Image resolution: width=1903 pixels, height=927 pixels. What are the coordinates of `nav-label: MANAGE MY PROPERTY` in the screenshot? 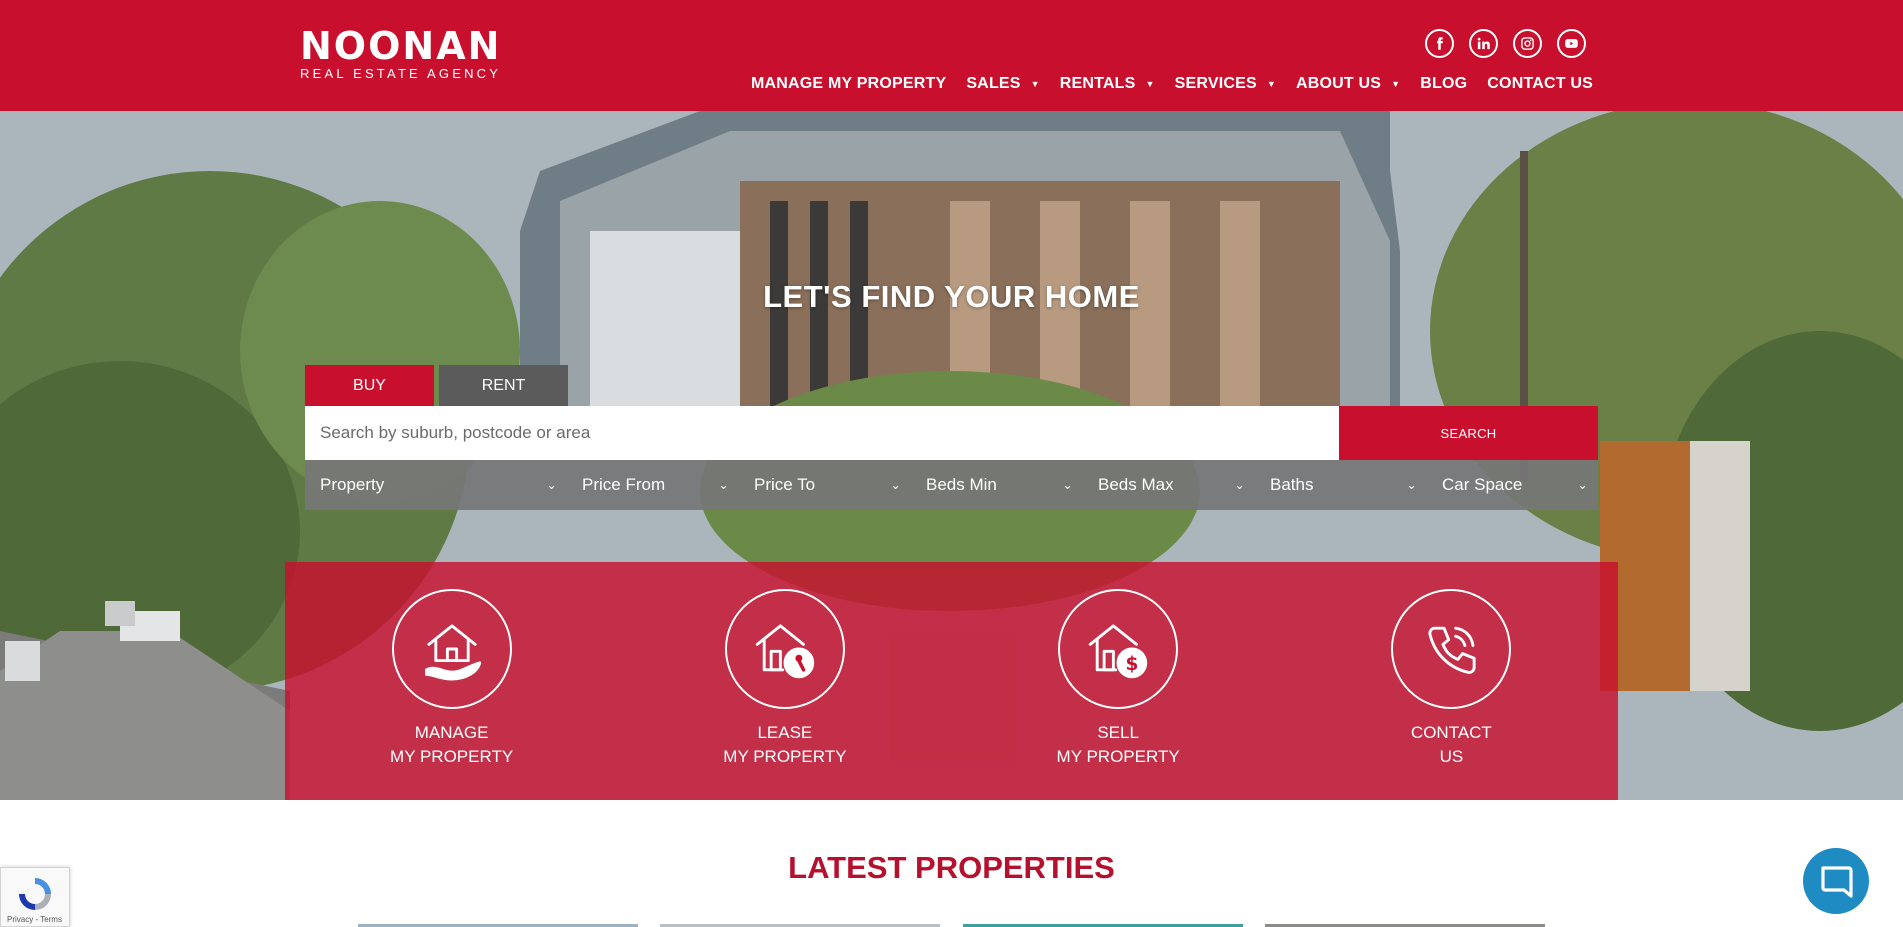 It's located at (848, 83).